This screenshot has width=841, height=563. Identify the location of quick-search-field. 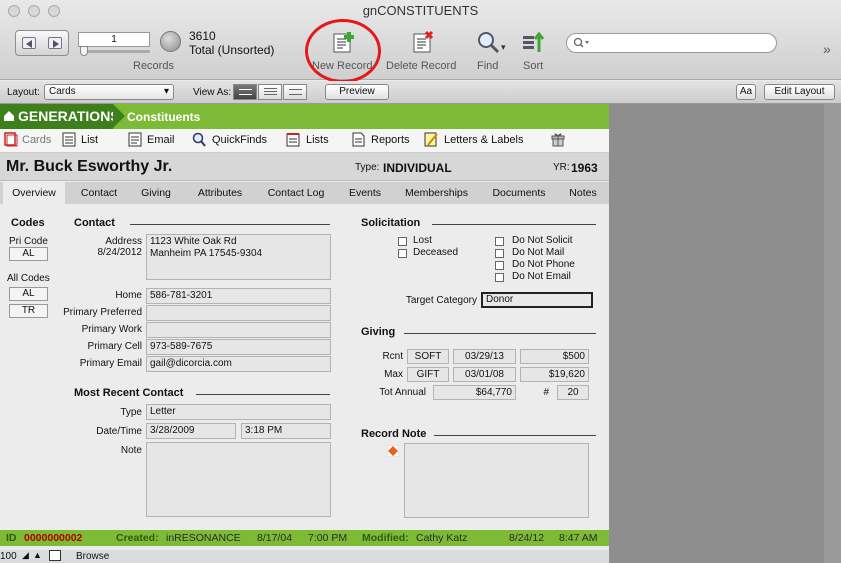
(671, 43).